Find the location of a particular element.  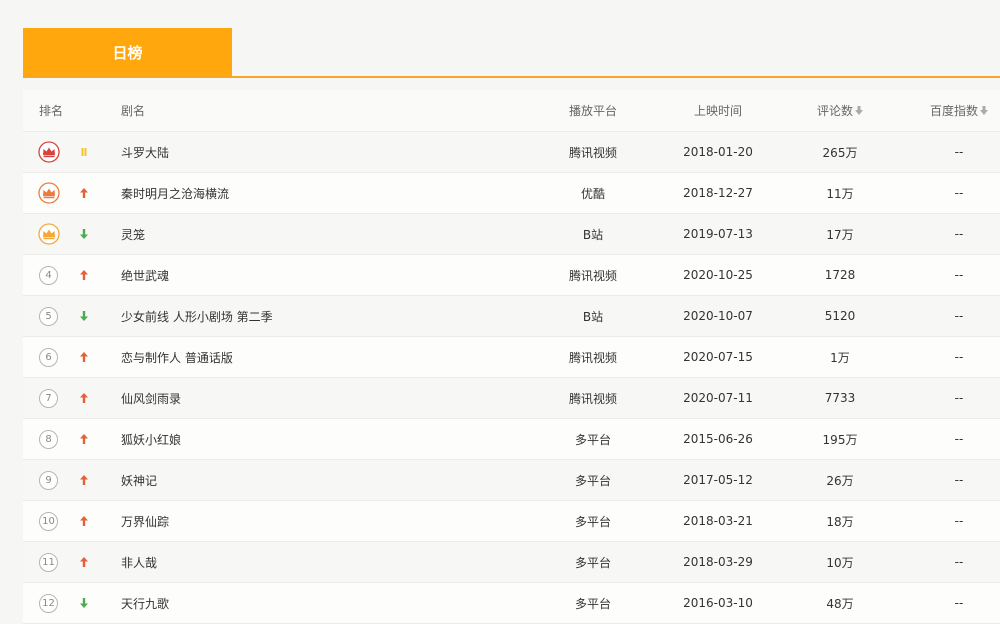

show-title-link: 狐妖小红娘 is located at coordinates (151, 439).